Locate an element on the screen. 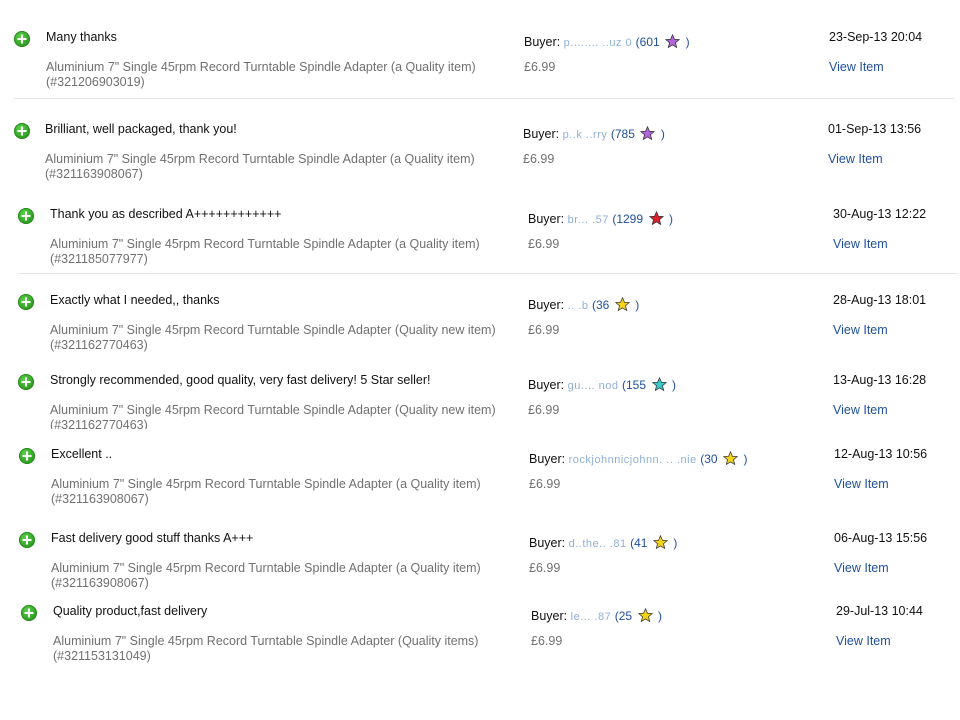 The height and width of the screenshot is (720, 960). feedback-comment: Thank you as described A++++++++++++ is located at coordinates (166, 214).